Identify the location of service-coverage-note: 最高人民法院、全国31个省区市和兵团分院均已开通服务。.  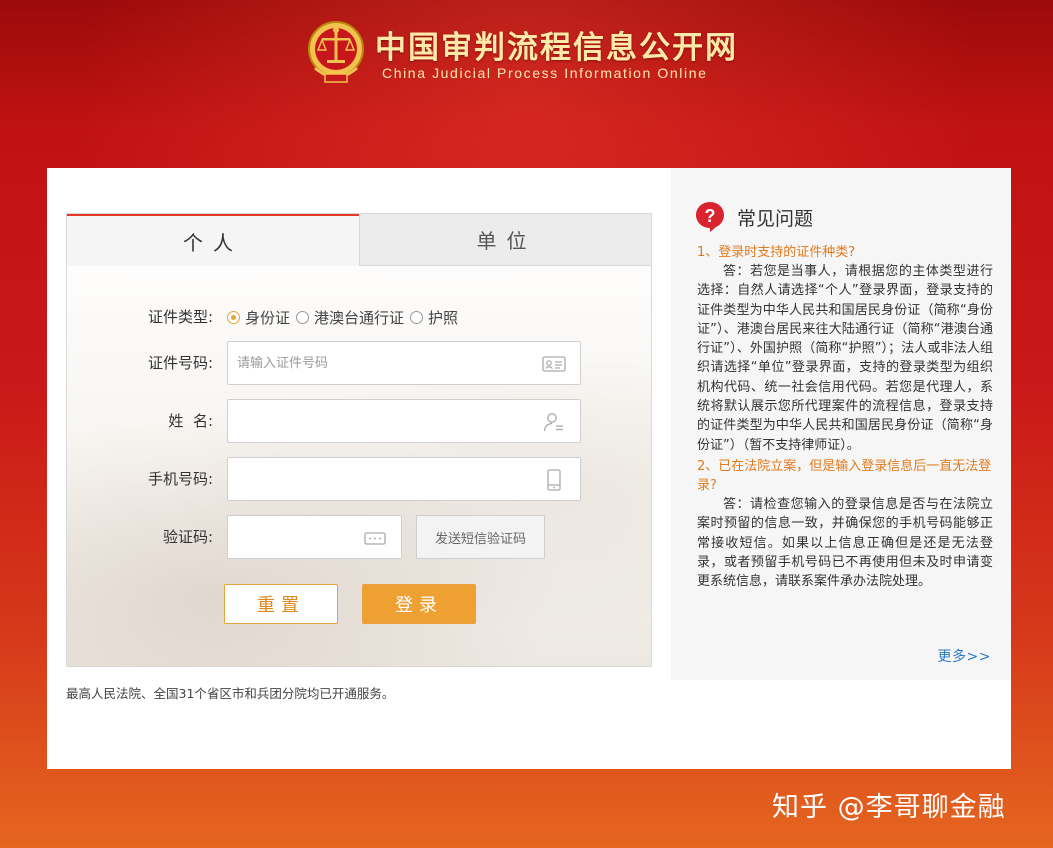
(230, 693).